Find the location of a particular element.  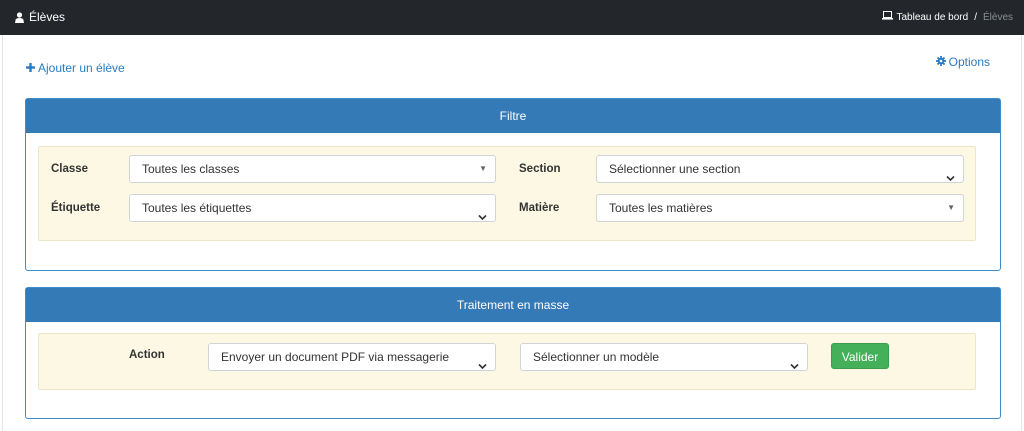

model-select: Sélectionner un modèle is located at coordinates (664, 357).